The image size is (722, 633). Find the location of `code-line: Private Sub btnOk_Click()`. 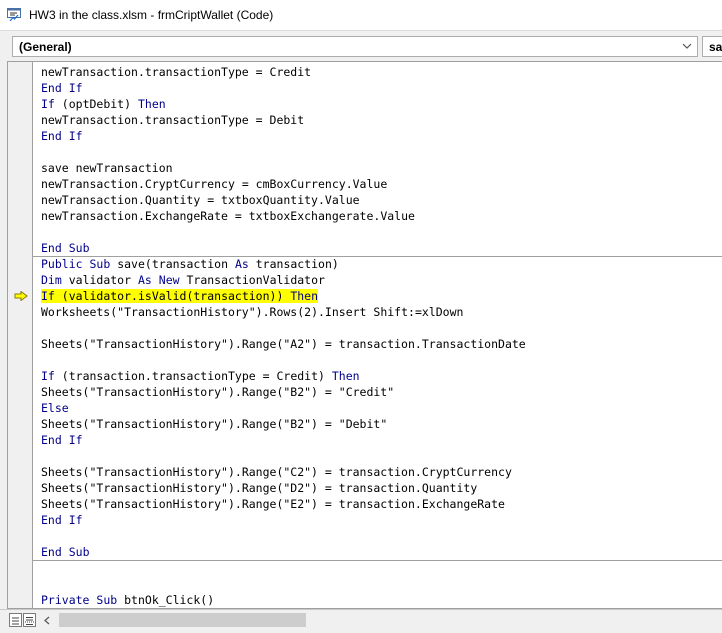

code-line: Private Sub btnOk_Click() is located at coordinates (381, 600).